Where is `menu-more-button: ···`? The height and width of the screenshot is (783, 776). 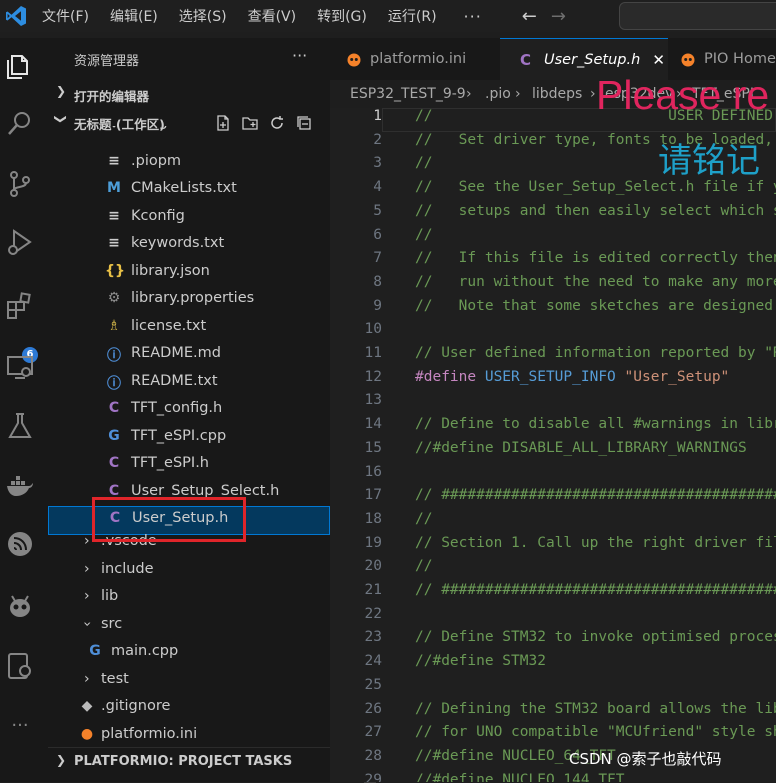
menu-more-button: ··· is located at coordinates (473, 16).